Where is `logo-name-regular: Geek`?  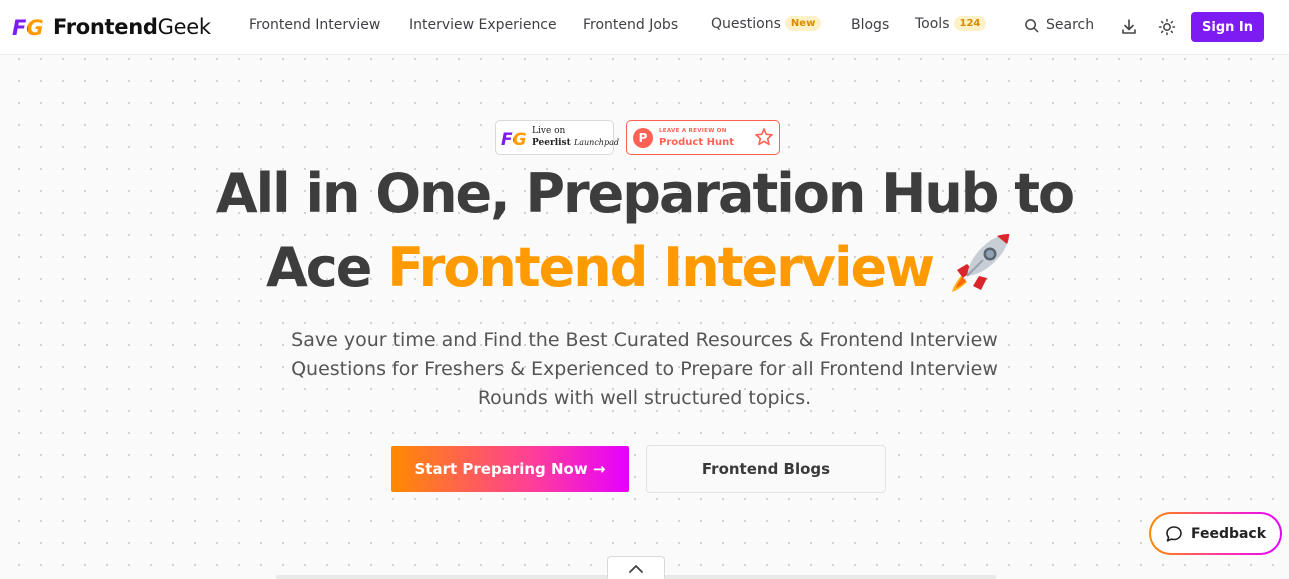
logo-name-regular: Geek is located at coordinates (184, 27).